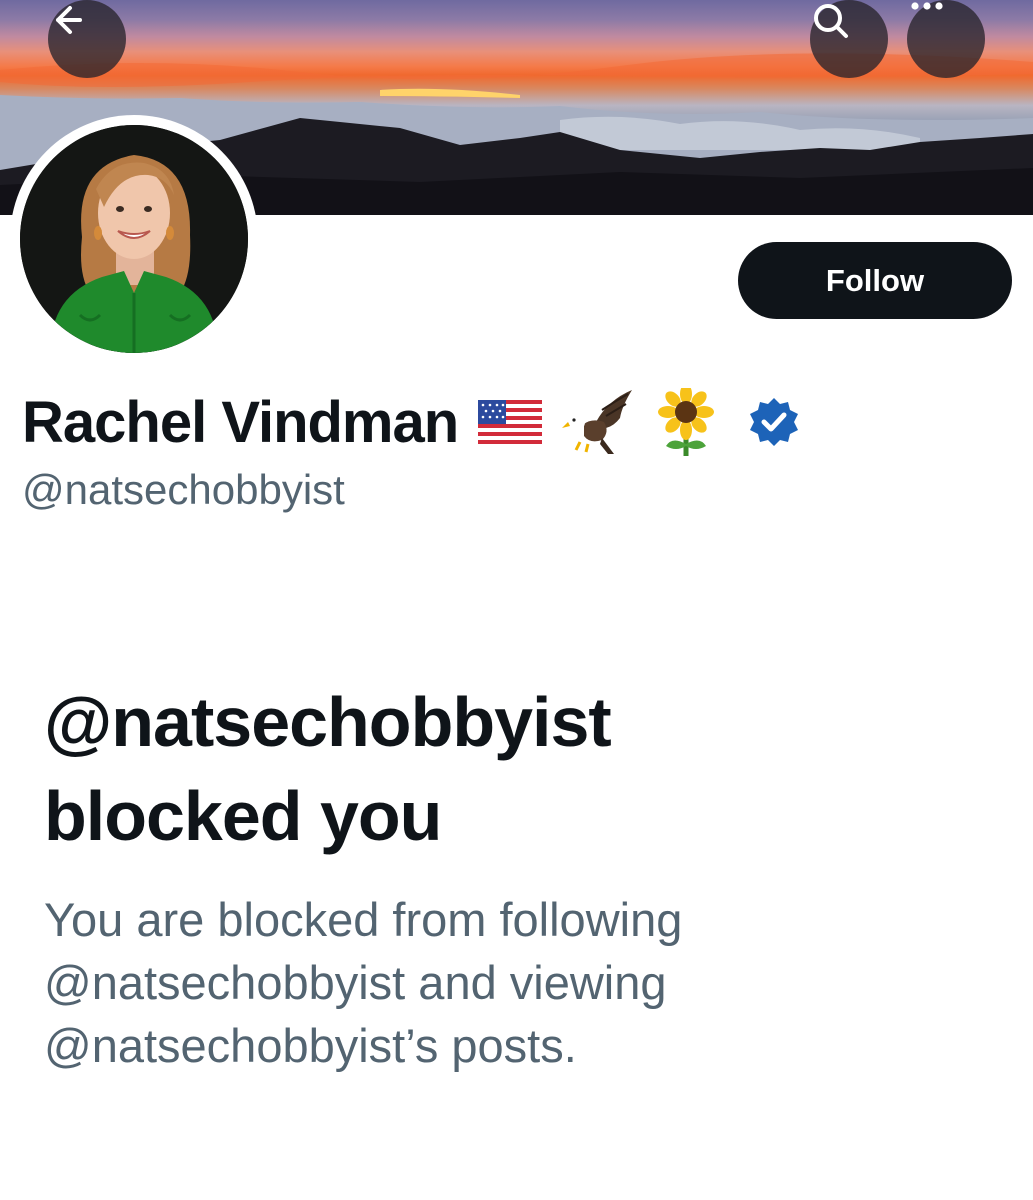 This screenshot has height=1200, width=1033. What do you see at coordinates (875, 280) in the screenshot?
I see `follow-button: Follow` at bounding box center [875, 280].